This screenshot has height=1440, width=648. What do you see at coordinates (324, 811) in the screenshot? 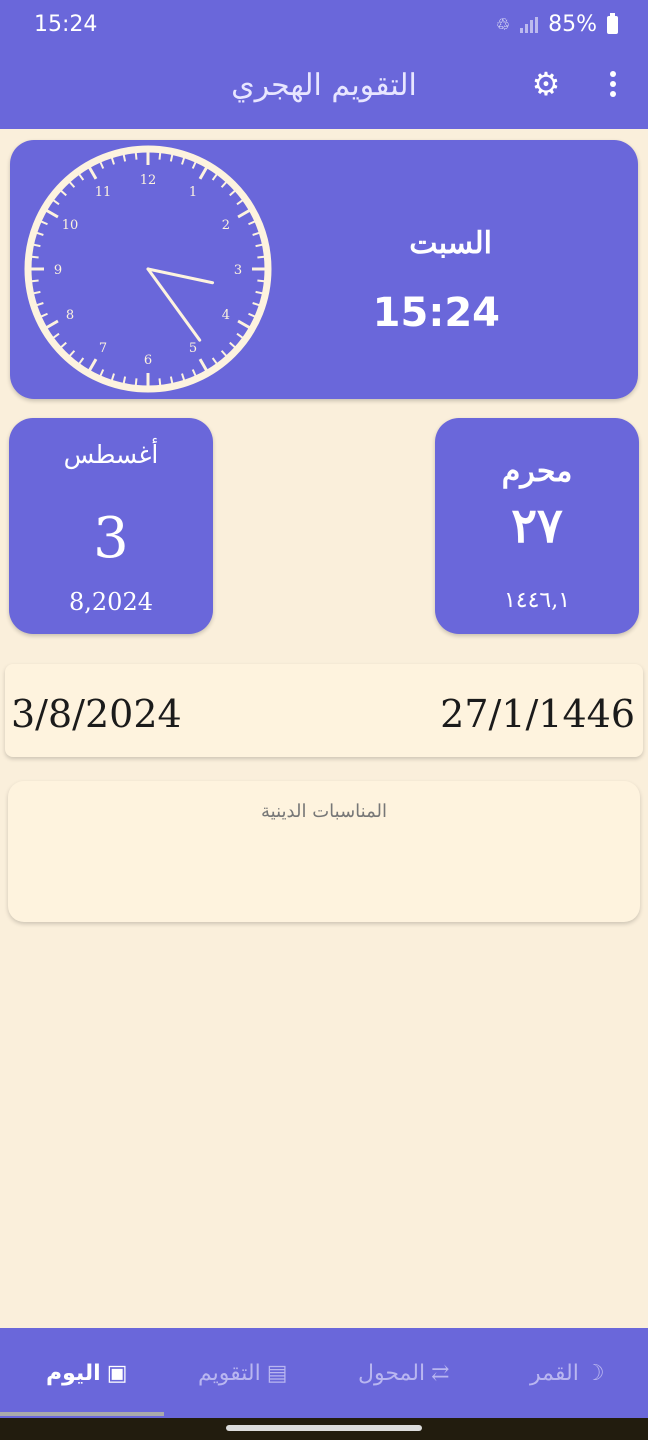
I see `events-title: المناسبات الدينية` at bounding box center [324, 811].